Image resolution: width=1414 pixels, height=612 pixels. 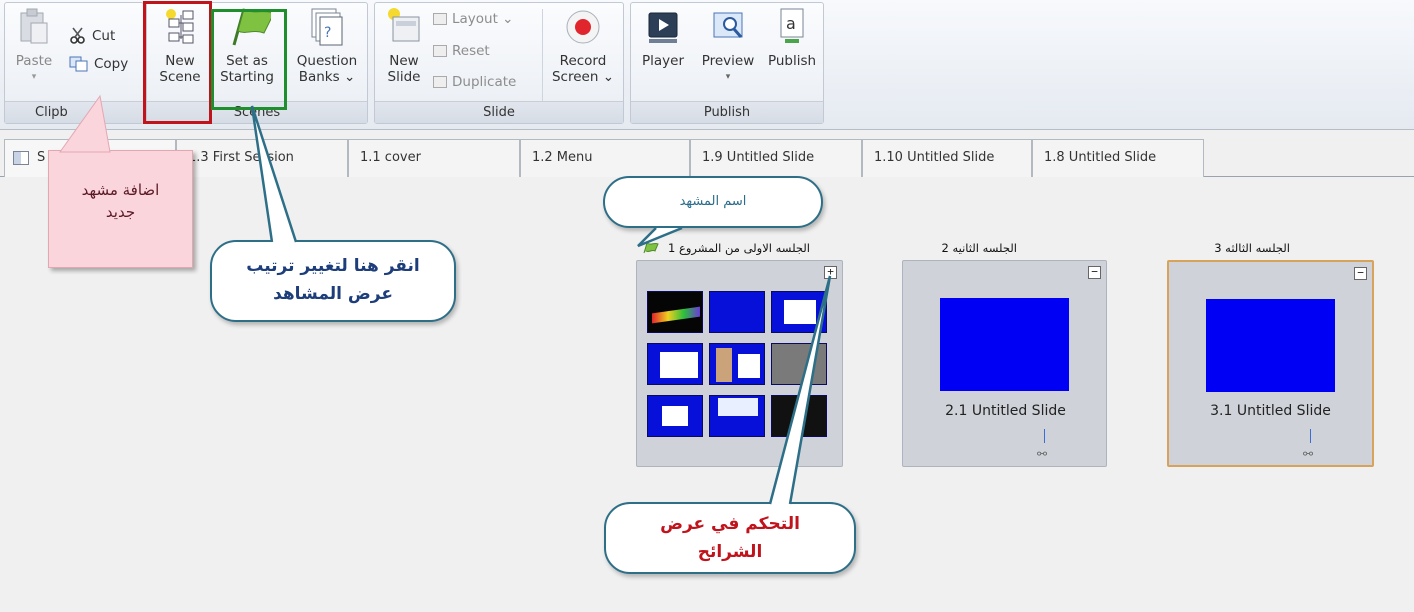 I want to click on cut-label: Cut, so click(x=104, y=36).